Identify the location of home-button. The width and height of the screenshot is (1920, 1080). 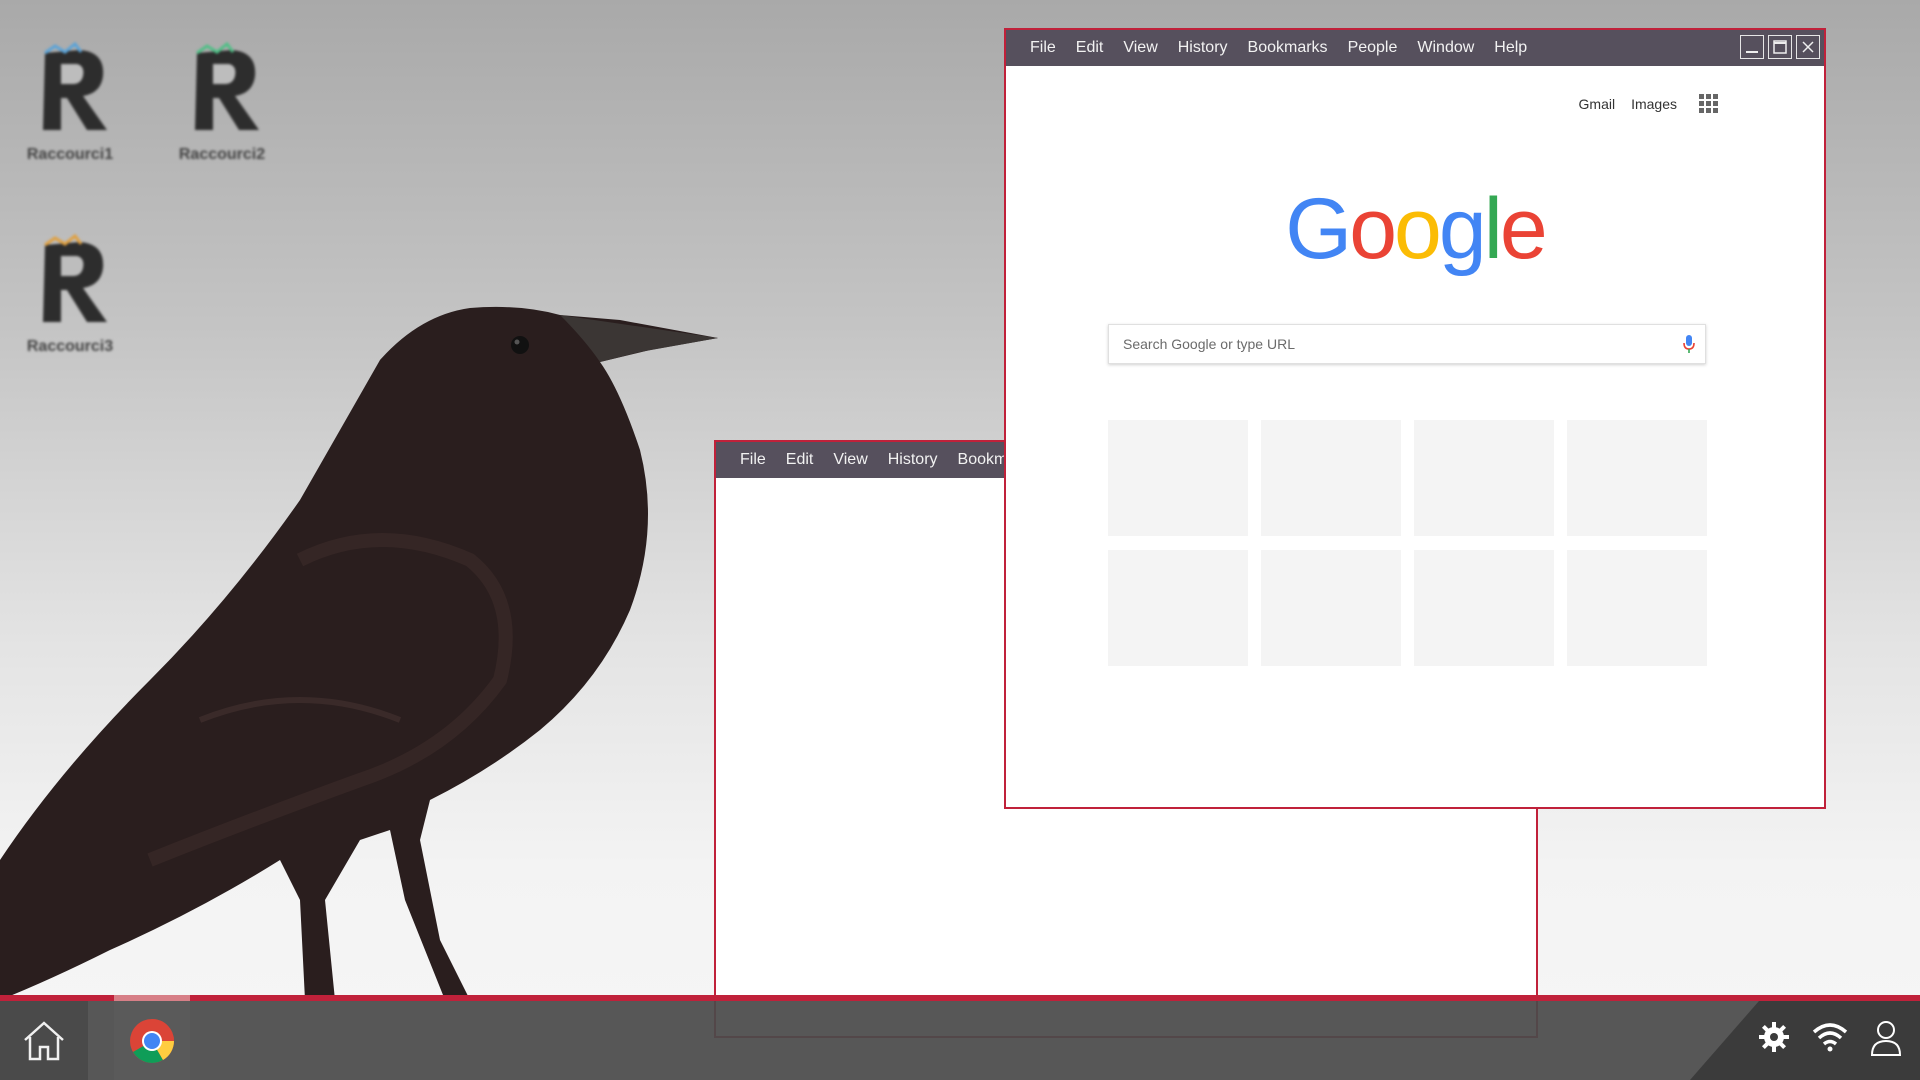
(44, 1040).